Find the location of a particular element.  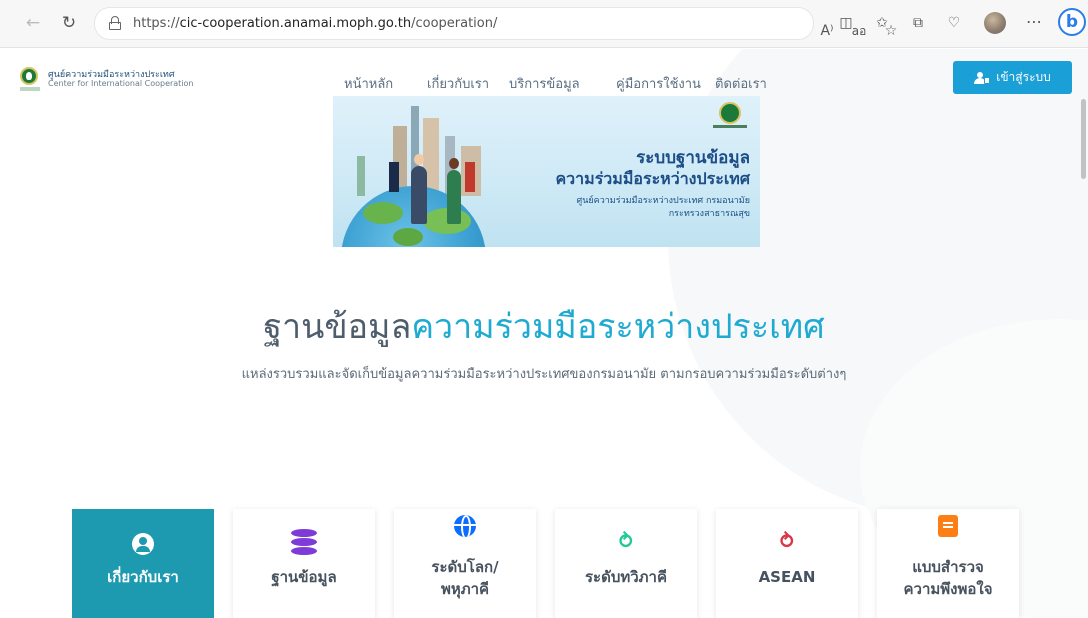

login-button: เข้าสู่ระบบ is located at coordinates (1012, 77).